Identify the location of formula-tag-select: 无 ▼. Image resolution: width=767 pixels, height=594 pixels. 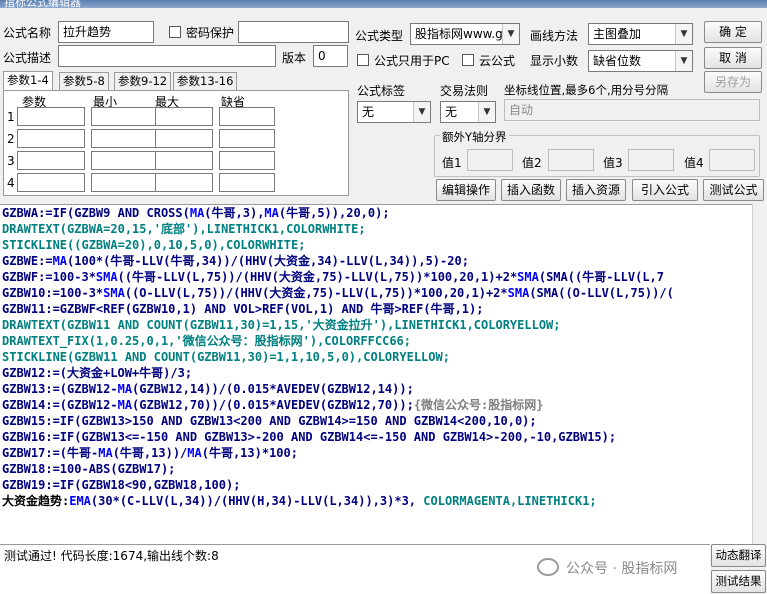
(394, 112).